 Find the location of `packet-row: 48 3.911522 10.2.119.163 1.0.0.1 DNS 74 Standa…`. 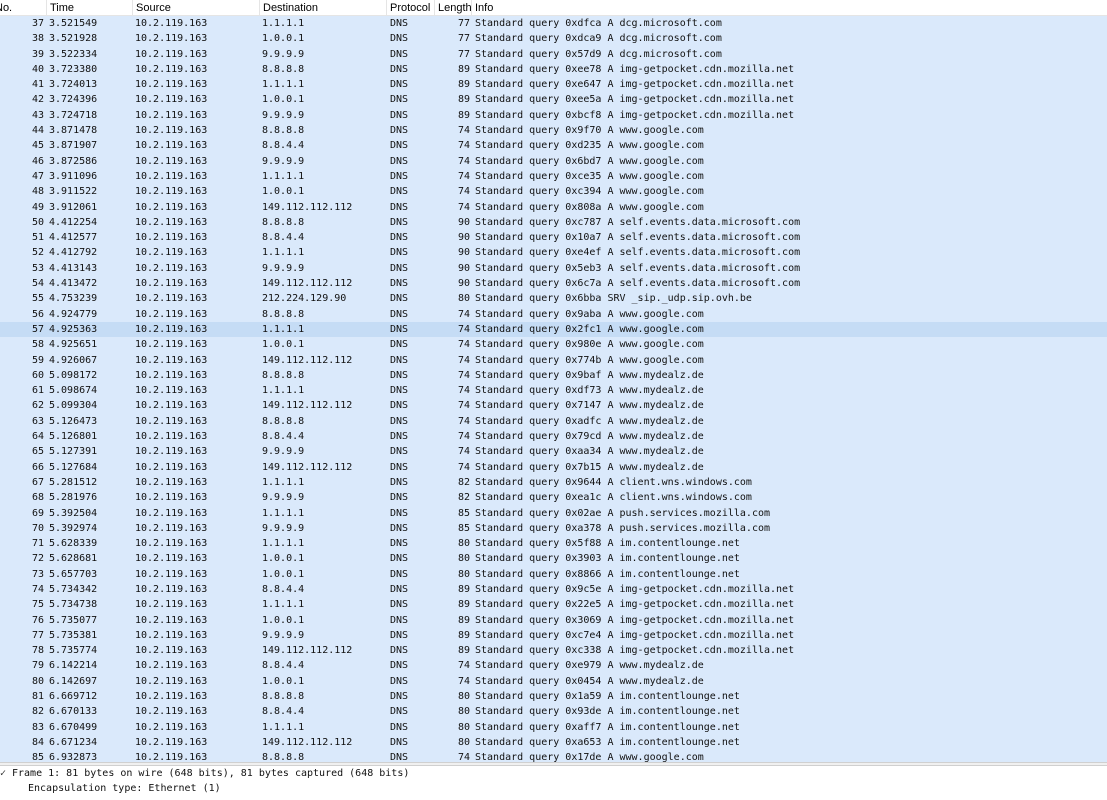

packet-row: 48 3.911522 10.2.119.163 1.0.0.1 DNS 74 Standa… is located at coordinates (553, 192).